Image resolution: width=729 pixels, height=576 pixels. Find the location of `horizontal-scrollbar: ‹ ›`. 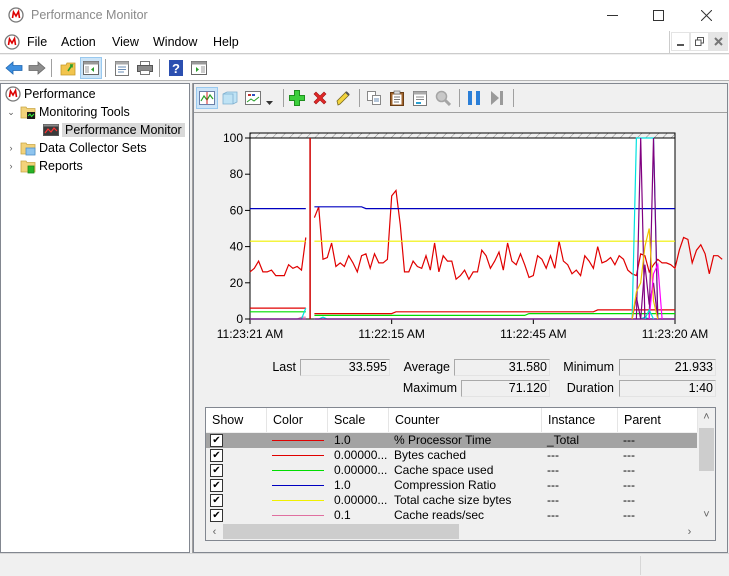

horizontal-scrollbar: ‹ › is located at coordinates (452, 531).